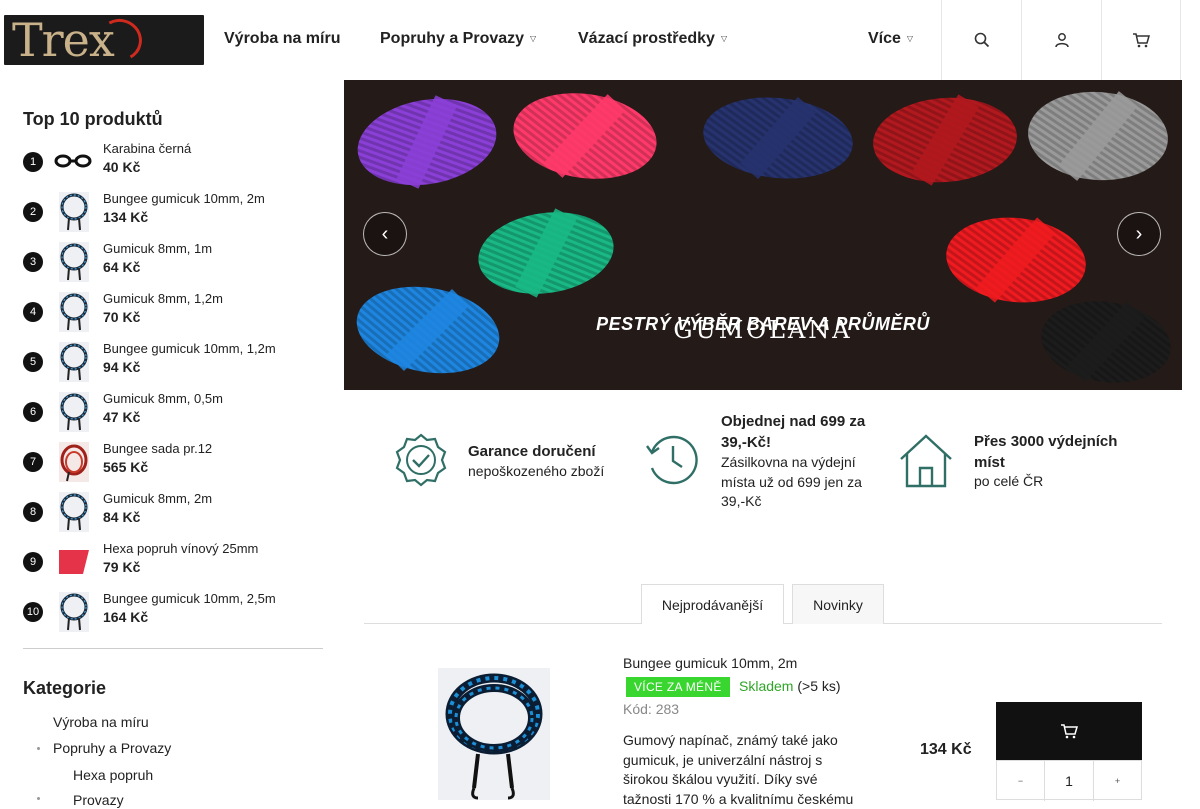 The height and width of the screenshot is (809, 1200). What do you see at coordinates (180, 548) in the screenshot?
I see `product-name: Hexa popruh vínový 25mm` at bounding box center [180, 548].